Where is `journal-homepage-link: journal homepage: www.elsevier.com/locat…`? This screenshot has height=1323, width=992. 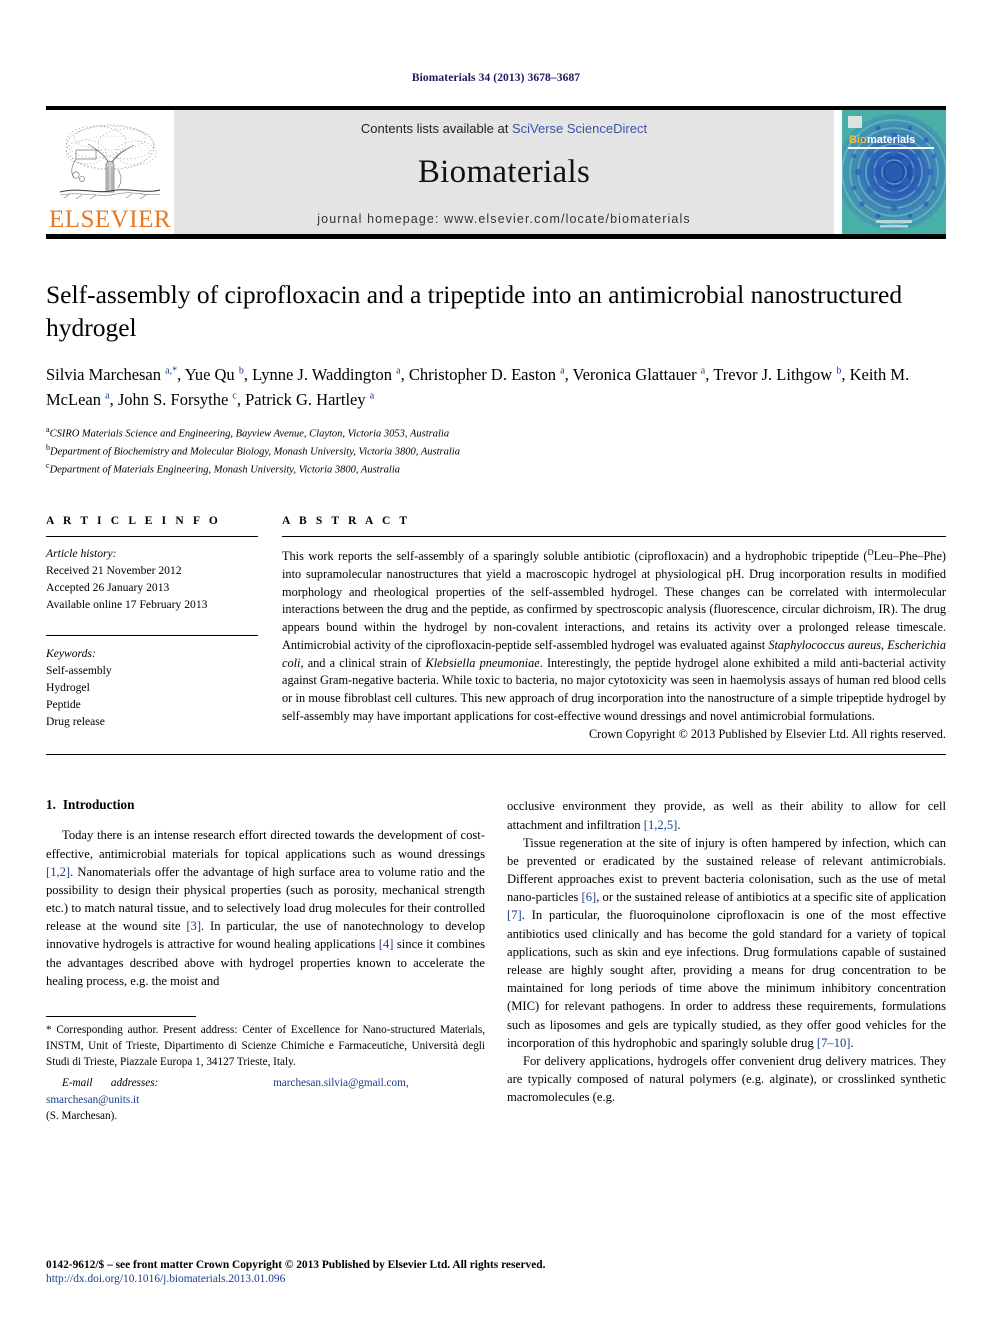 journal-homepage-link: journal homepage: www.elsevier.com/locat… is located at coordinates (503, 219).